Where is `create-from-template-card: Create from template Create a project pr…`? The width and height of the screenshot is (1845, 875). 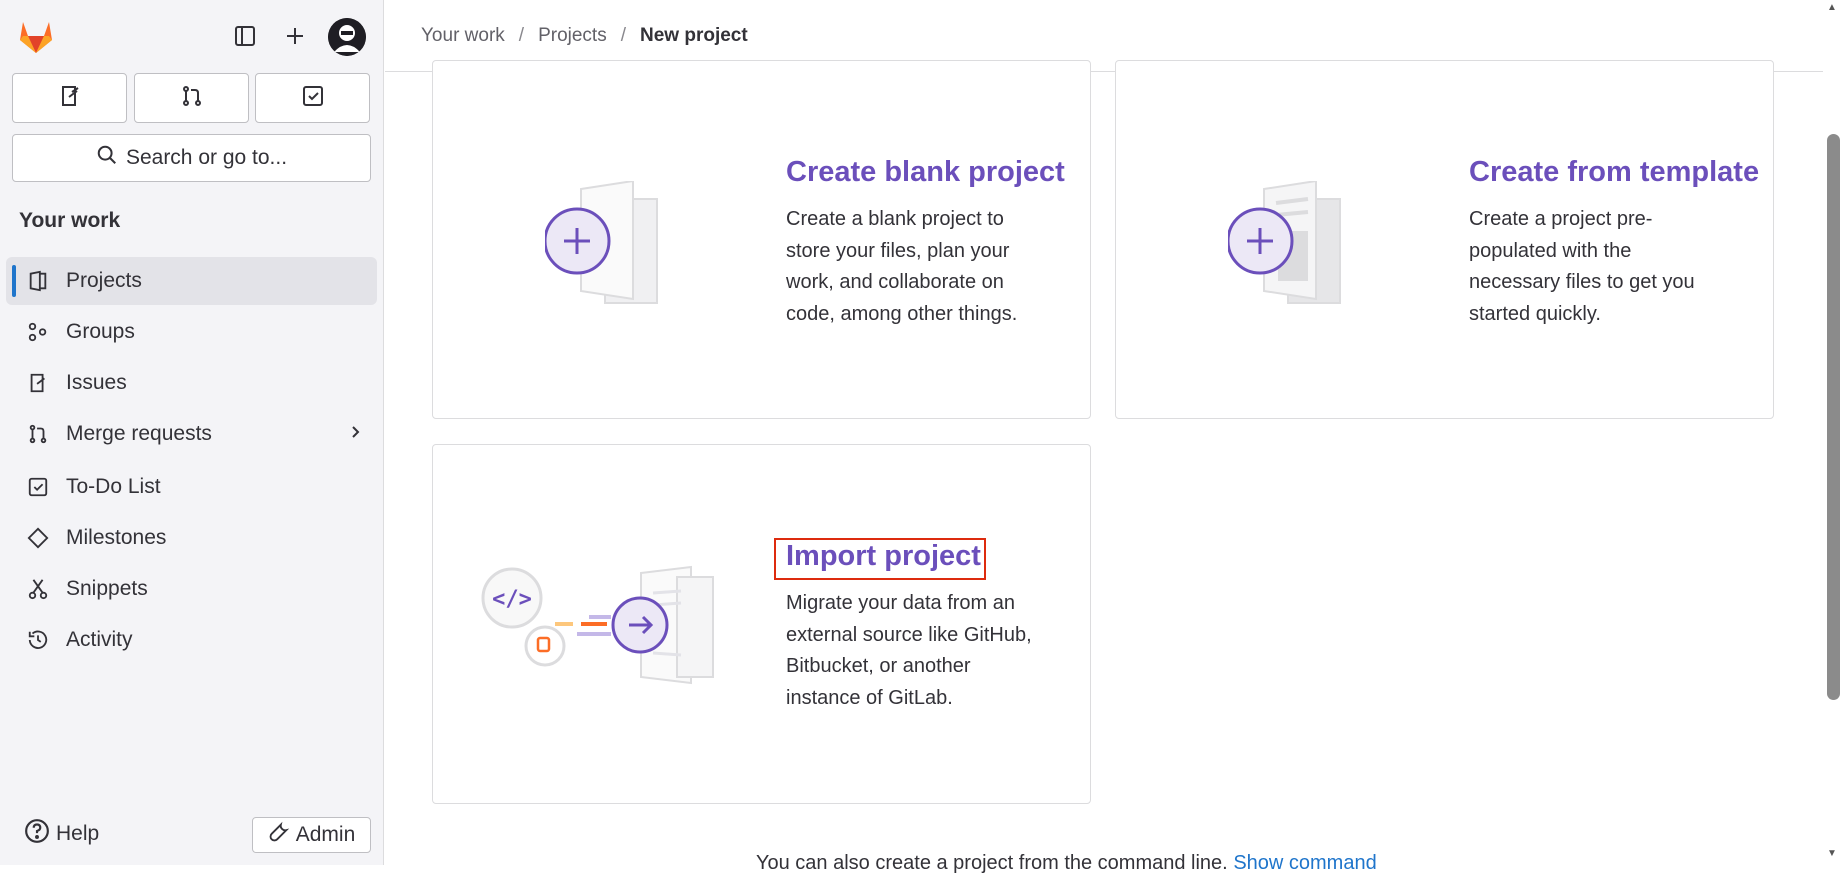
create-from-template-card: Create from template Create a project pr… is located at coordinates (1444, 239).